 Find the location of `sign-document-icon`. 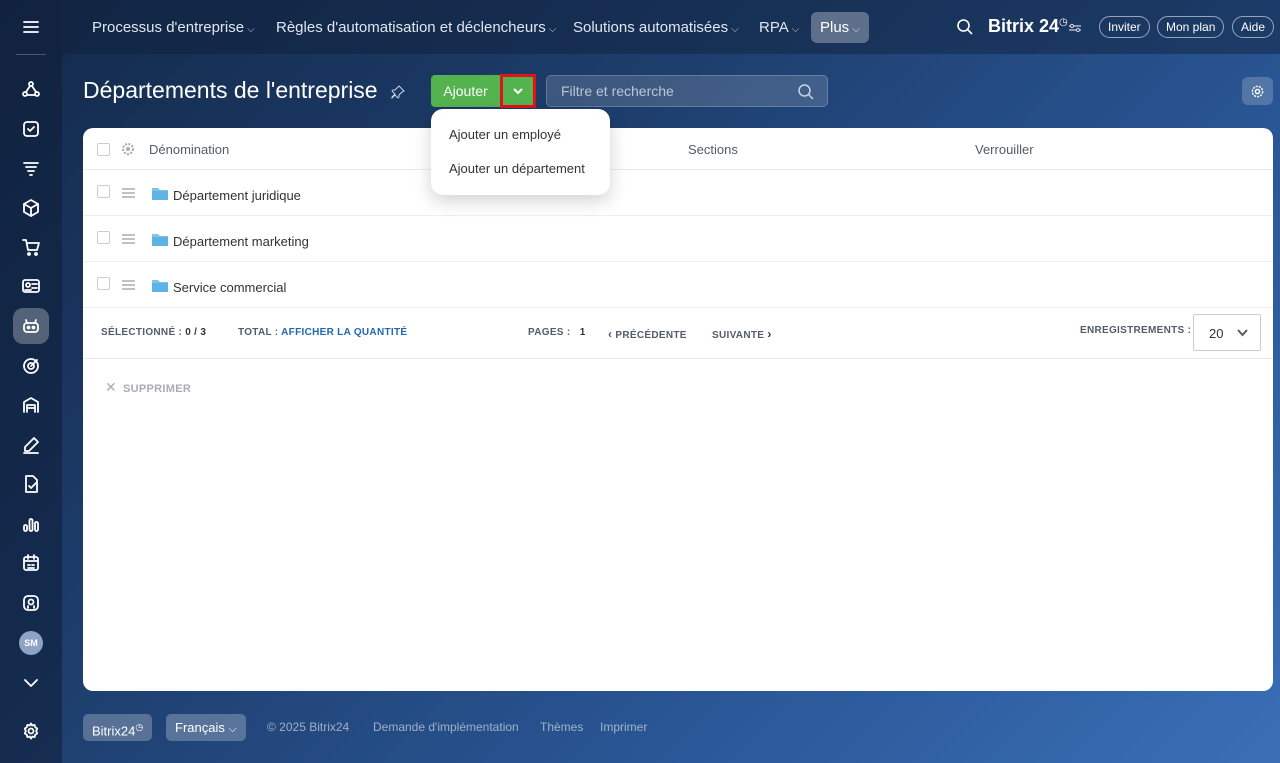

sign-document-icon is located at coordinates (31, 484).